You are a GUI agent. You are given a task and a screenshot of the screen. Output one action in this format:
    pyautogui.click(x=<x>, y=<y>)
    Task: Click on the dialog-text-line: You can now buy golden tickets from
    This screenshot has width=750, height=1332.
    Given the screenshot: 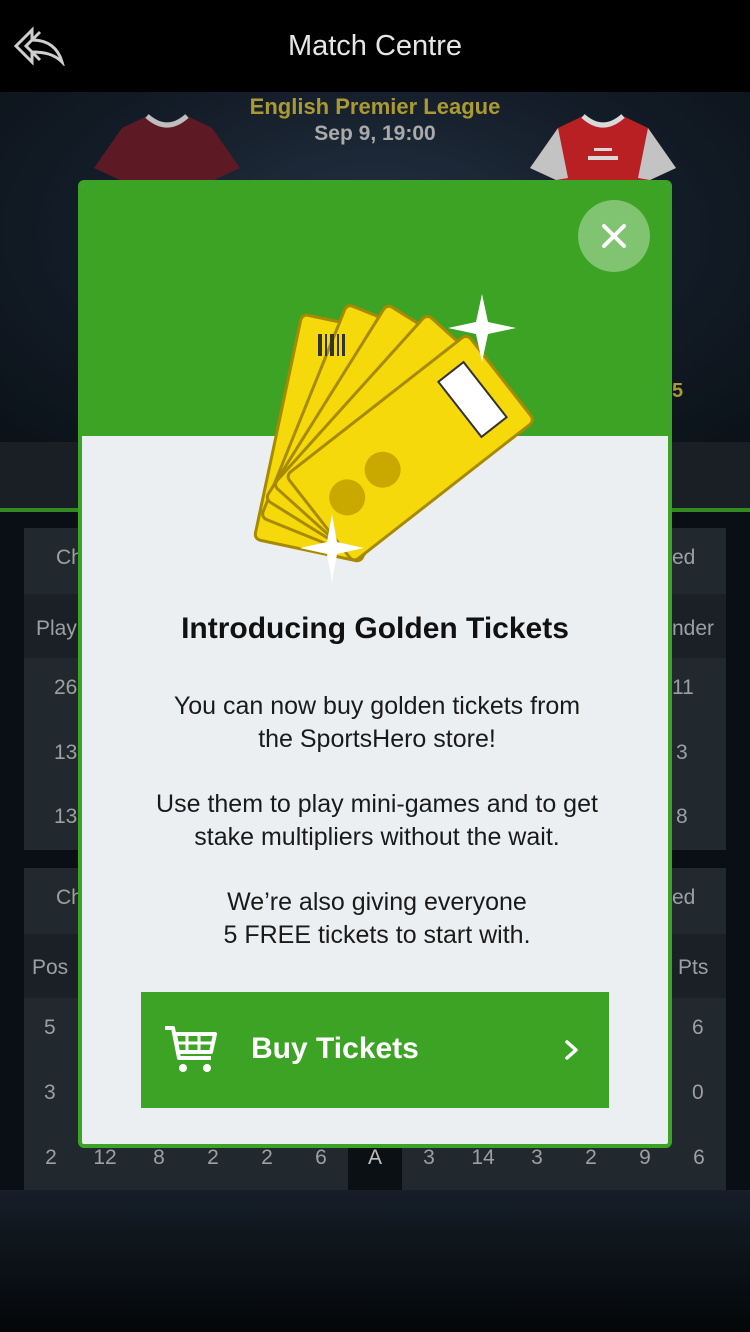 What is the action you would take?
    pyautogui.click(x=377, y=706)
    